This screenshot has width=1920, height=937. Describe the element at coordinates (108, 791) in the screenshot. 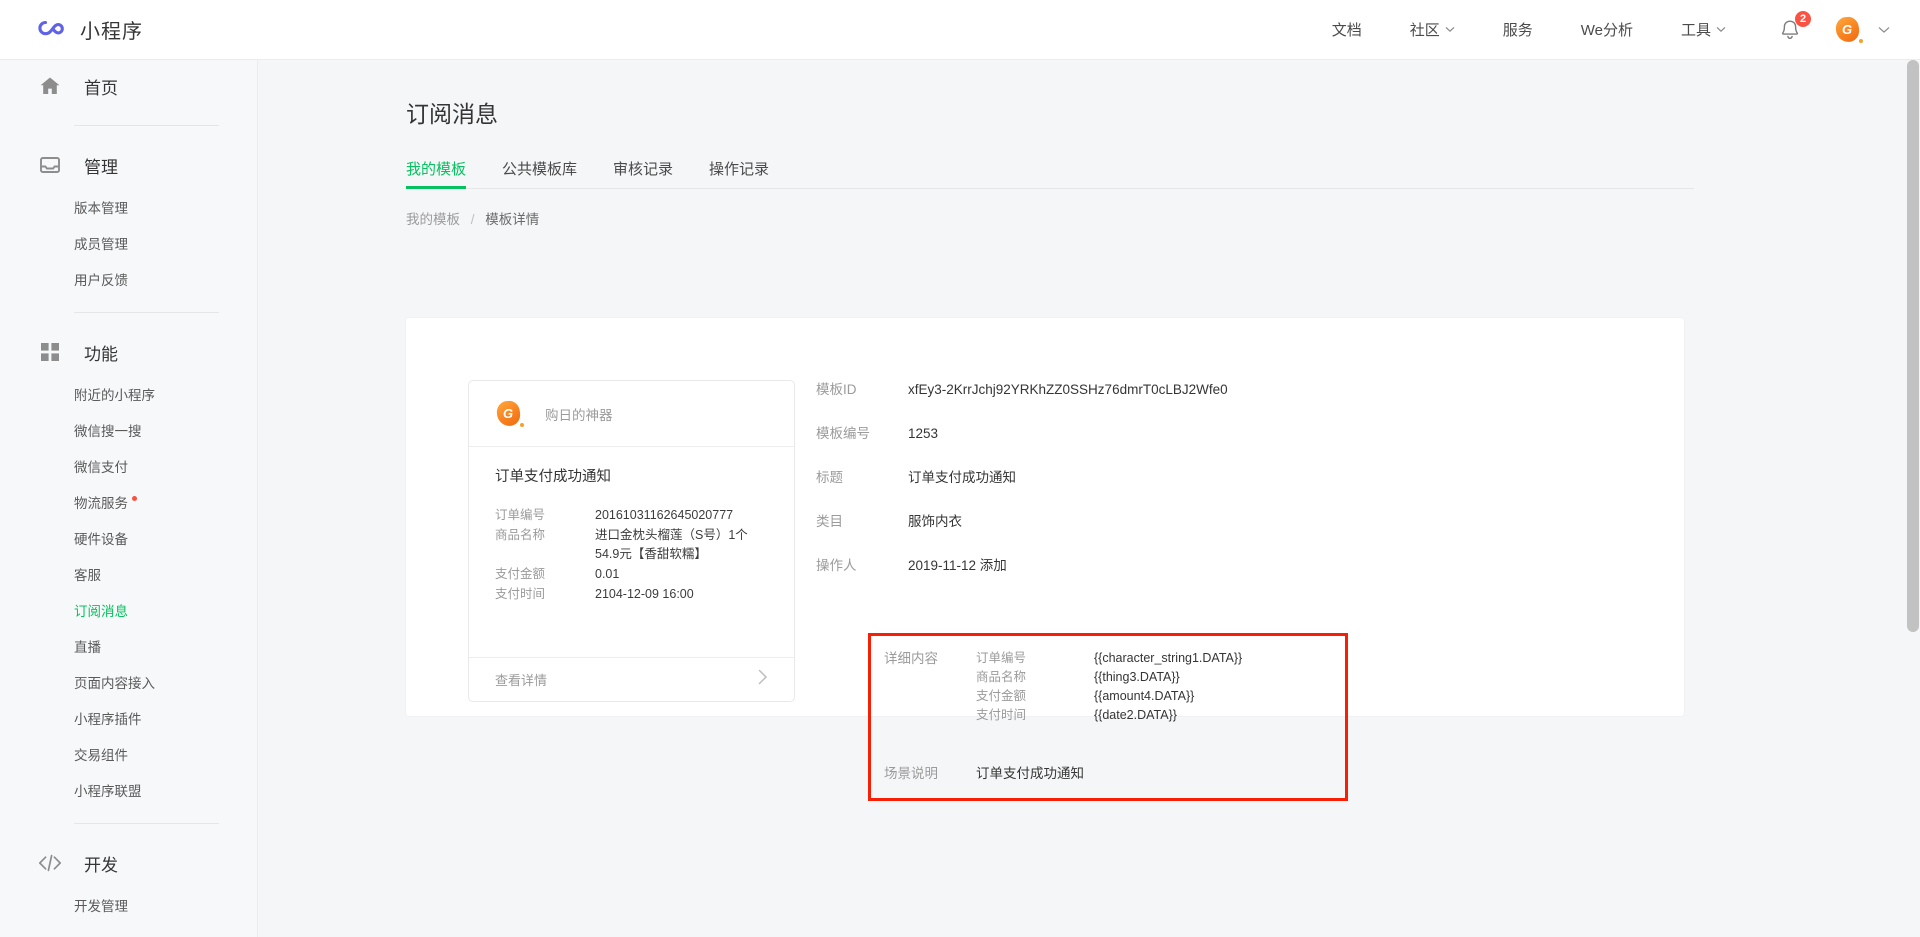

I see `sidebar-sub-label: 小程序联盟` at that location.